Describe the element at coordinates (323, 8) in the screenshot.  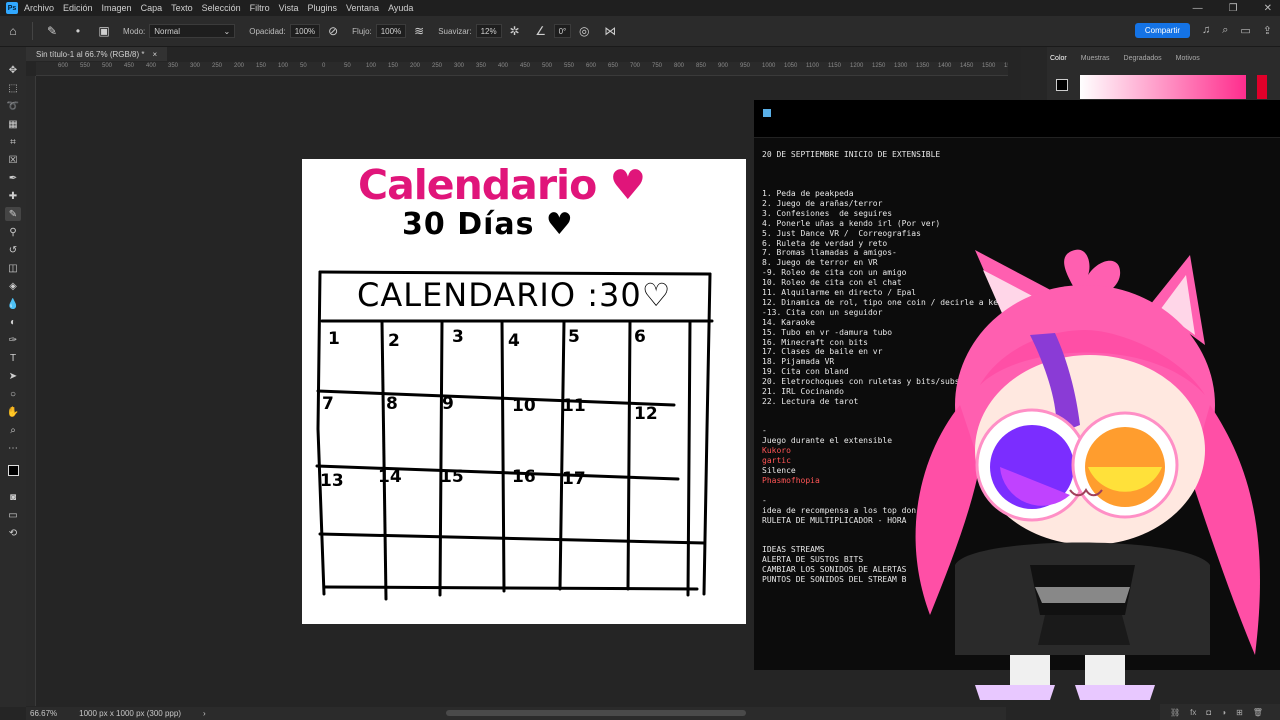
I see `menu-plugins: Plugins` at that location.